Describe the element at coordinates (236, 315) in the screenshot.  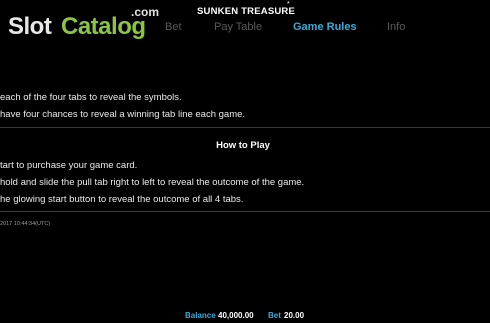
I see `balance-value: 40,000.00` at that location.